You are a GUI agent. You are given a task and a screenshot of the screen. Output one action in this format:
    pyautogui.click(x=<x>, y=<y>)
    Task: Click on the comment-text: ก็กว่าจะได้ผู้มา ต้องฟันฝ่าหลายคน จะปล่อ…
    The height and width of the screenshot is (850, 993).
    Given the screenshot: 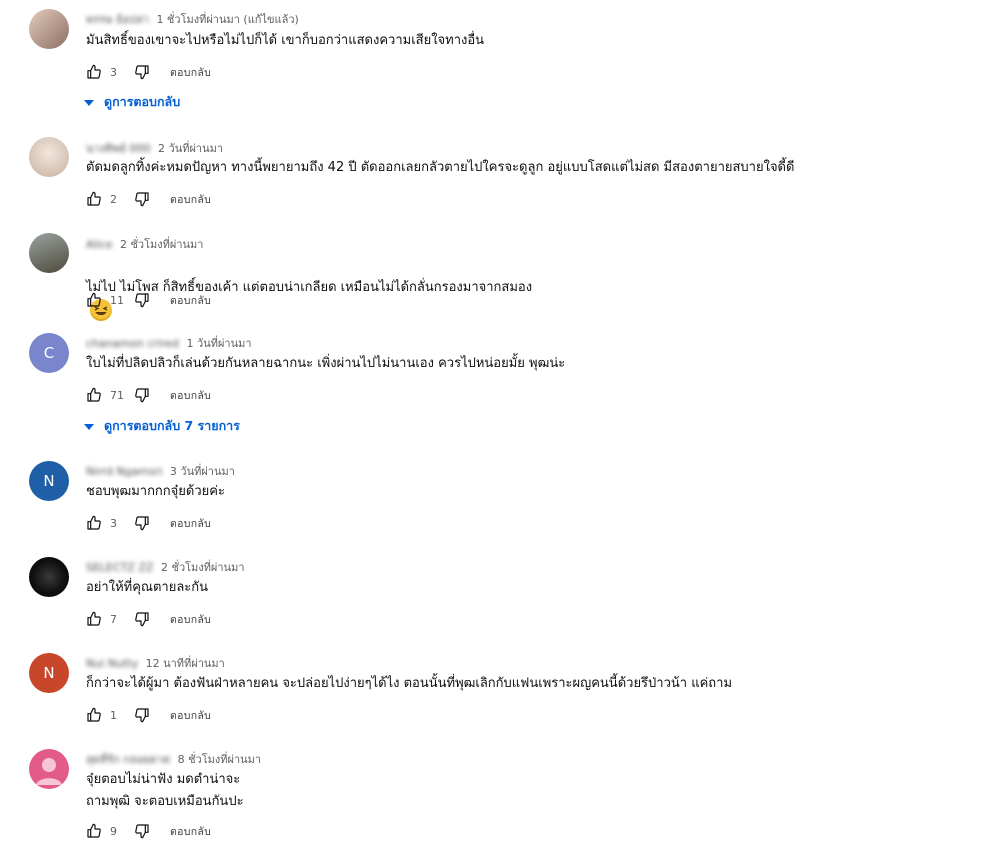 What is the action you would take?
    pyautogui.click(x=409, y=683)
    